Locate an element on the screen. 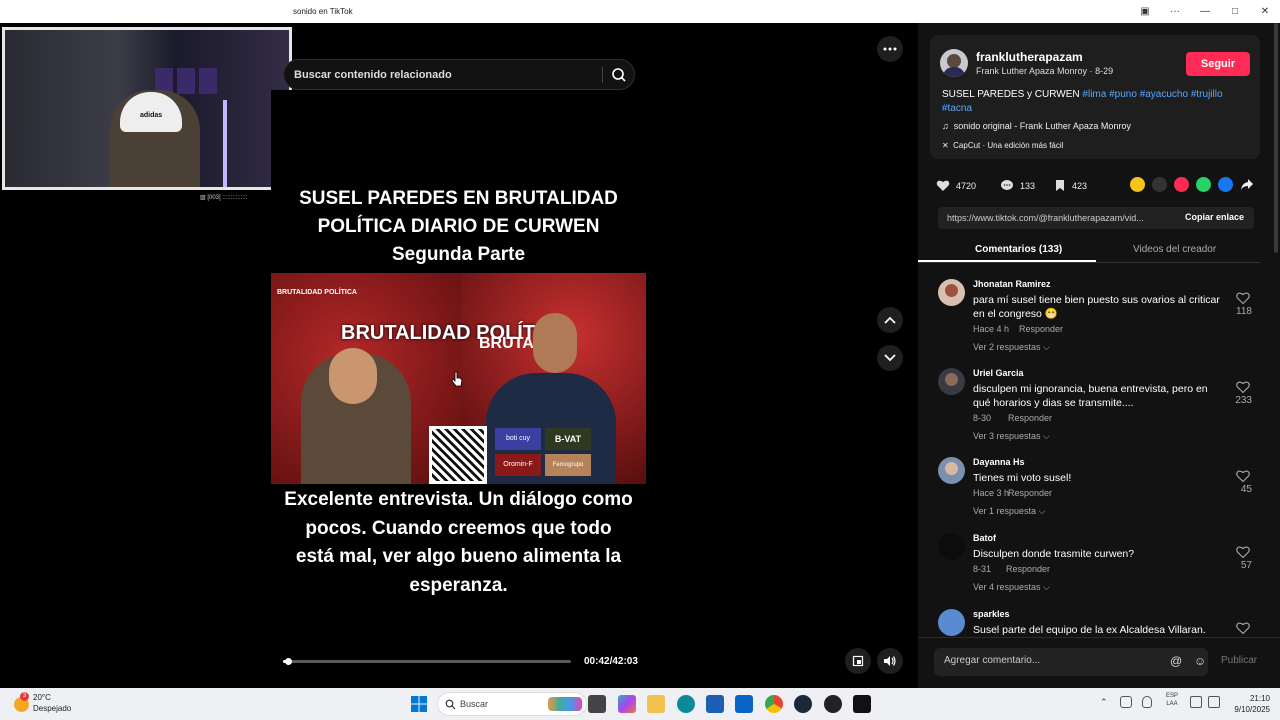  commenter-name: Jhonatan Ramirez is located at coordinates (1012, 284).